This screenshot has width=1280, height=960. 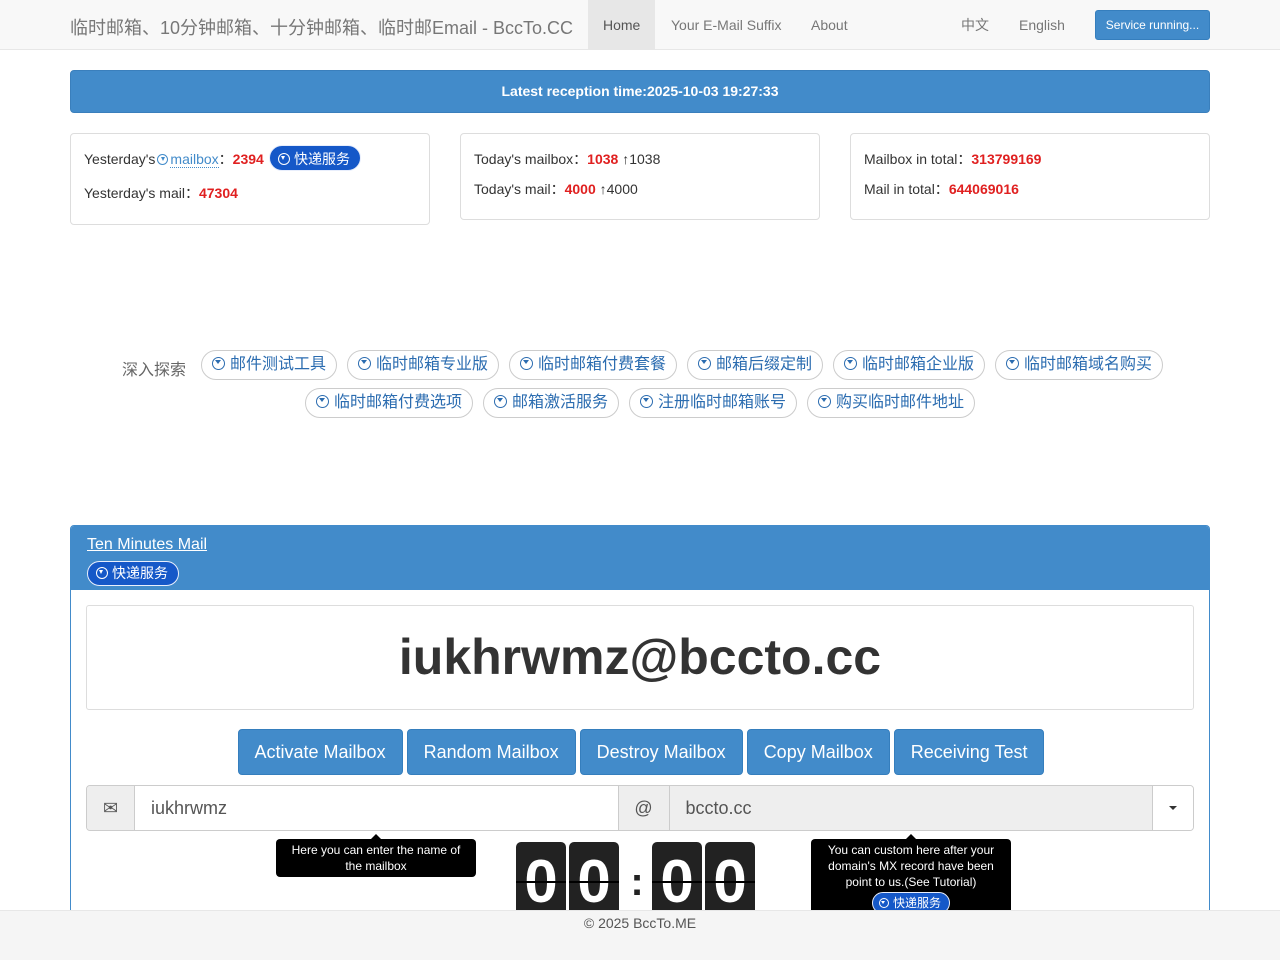 What do you see at coordinates (900, 402) in the screenshot?
I see `explore-tag-label: 购买临时邮件地址` at bounding box center [900, 402].